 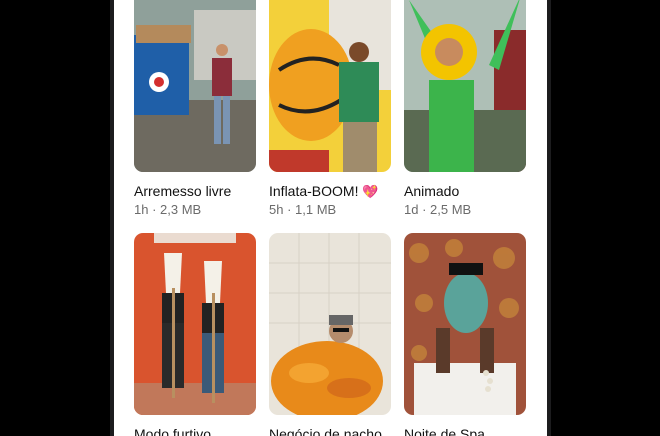 What do you see at coordinates (370, 191) in the screenshot?
I see `heart-emoji: 💖` at bounding box center [370, 191].